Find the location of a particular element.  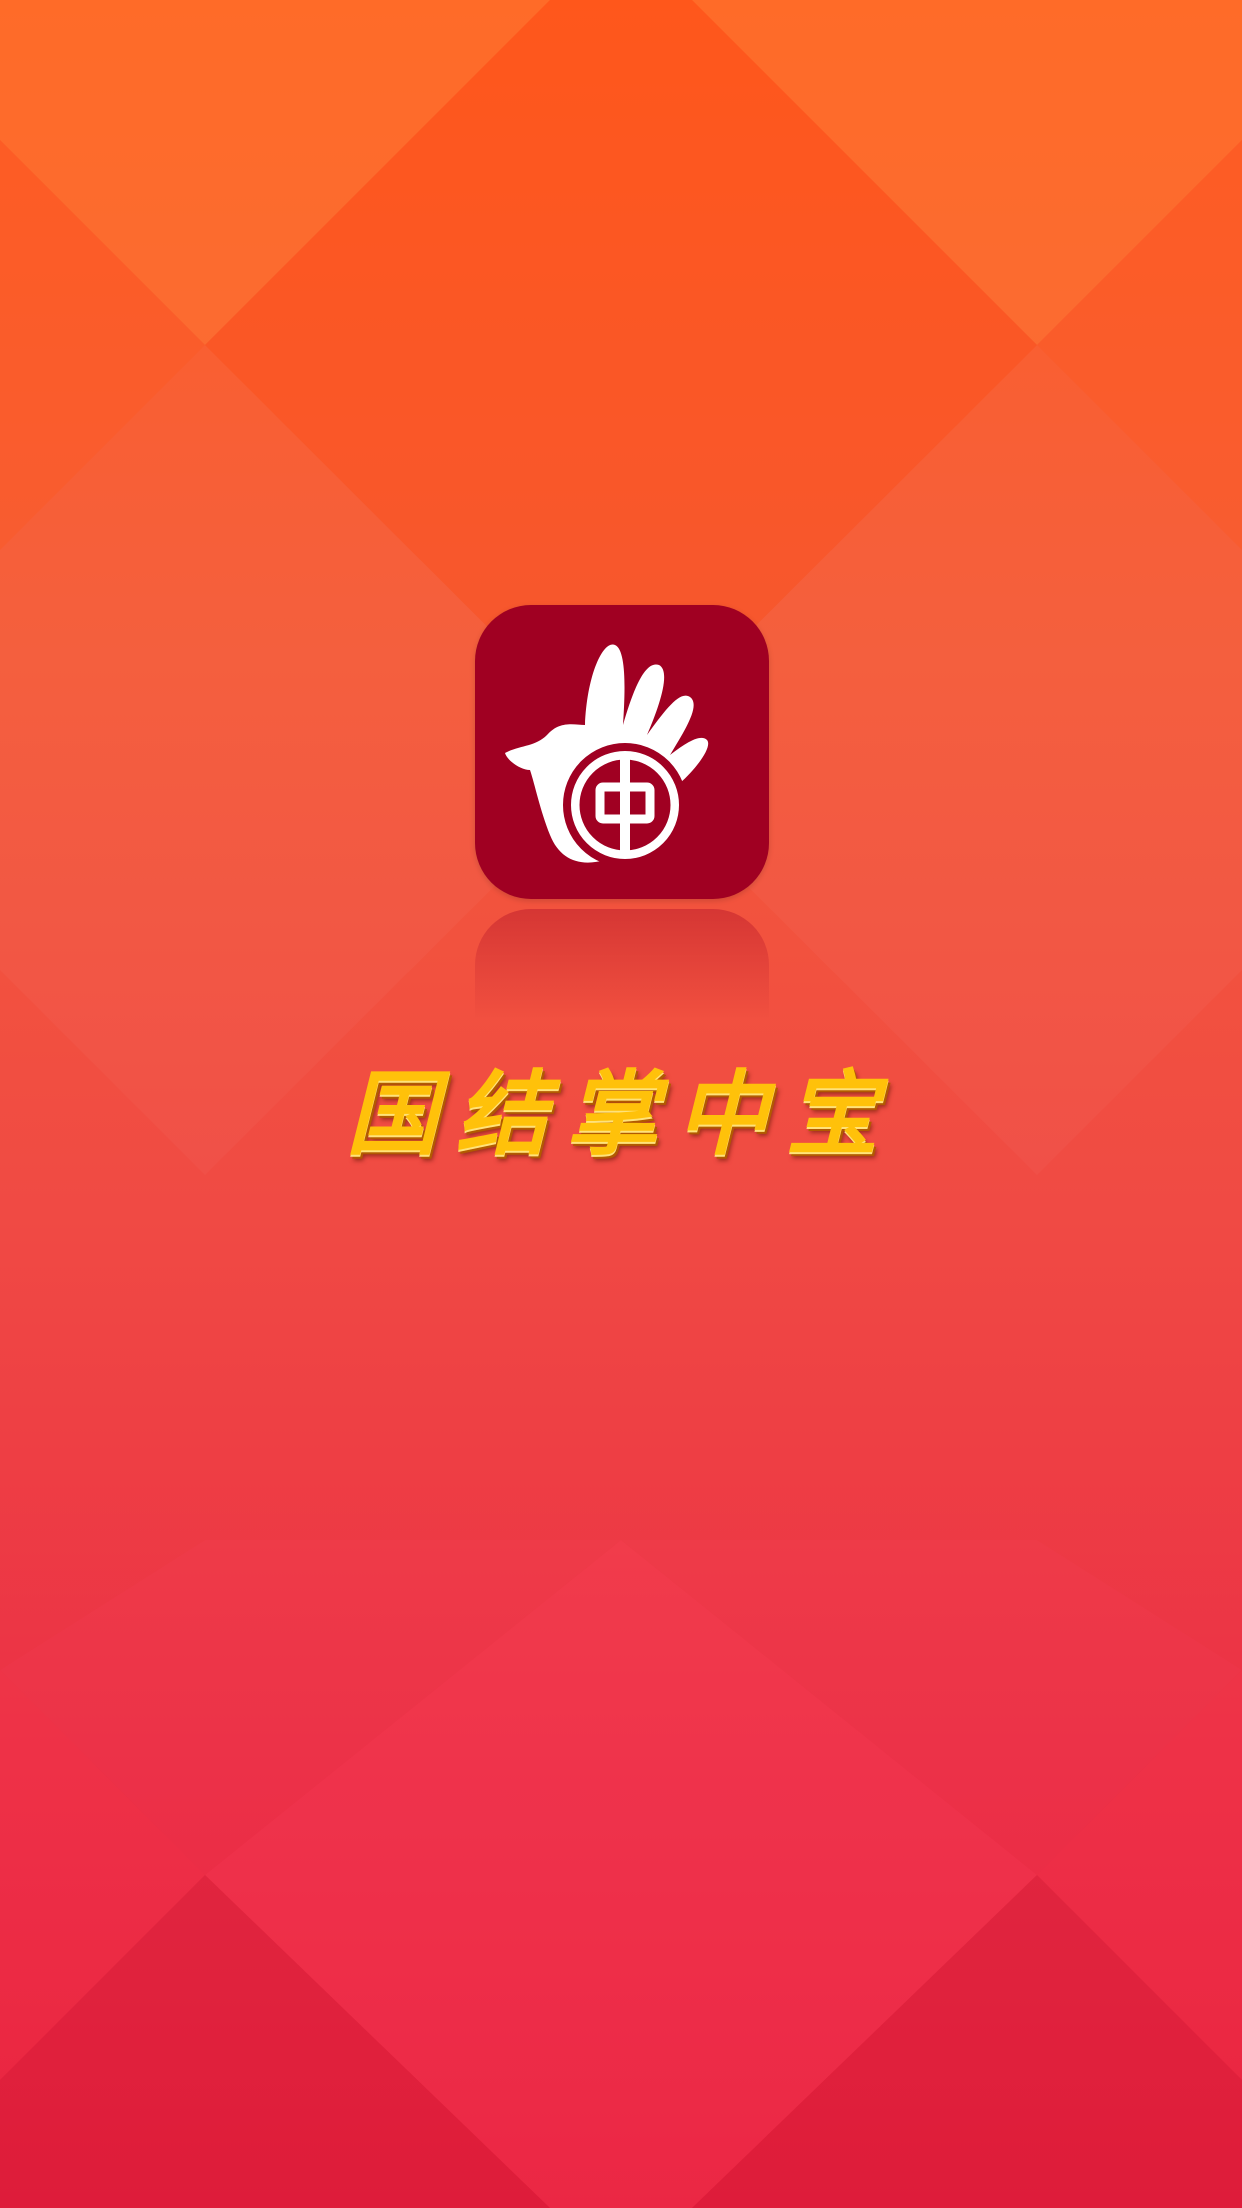

hand-dove-bank-logo-icon is located at coordinates (622, 752).